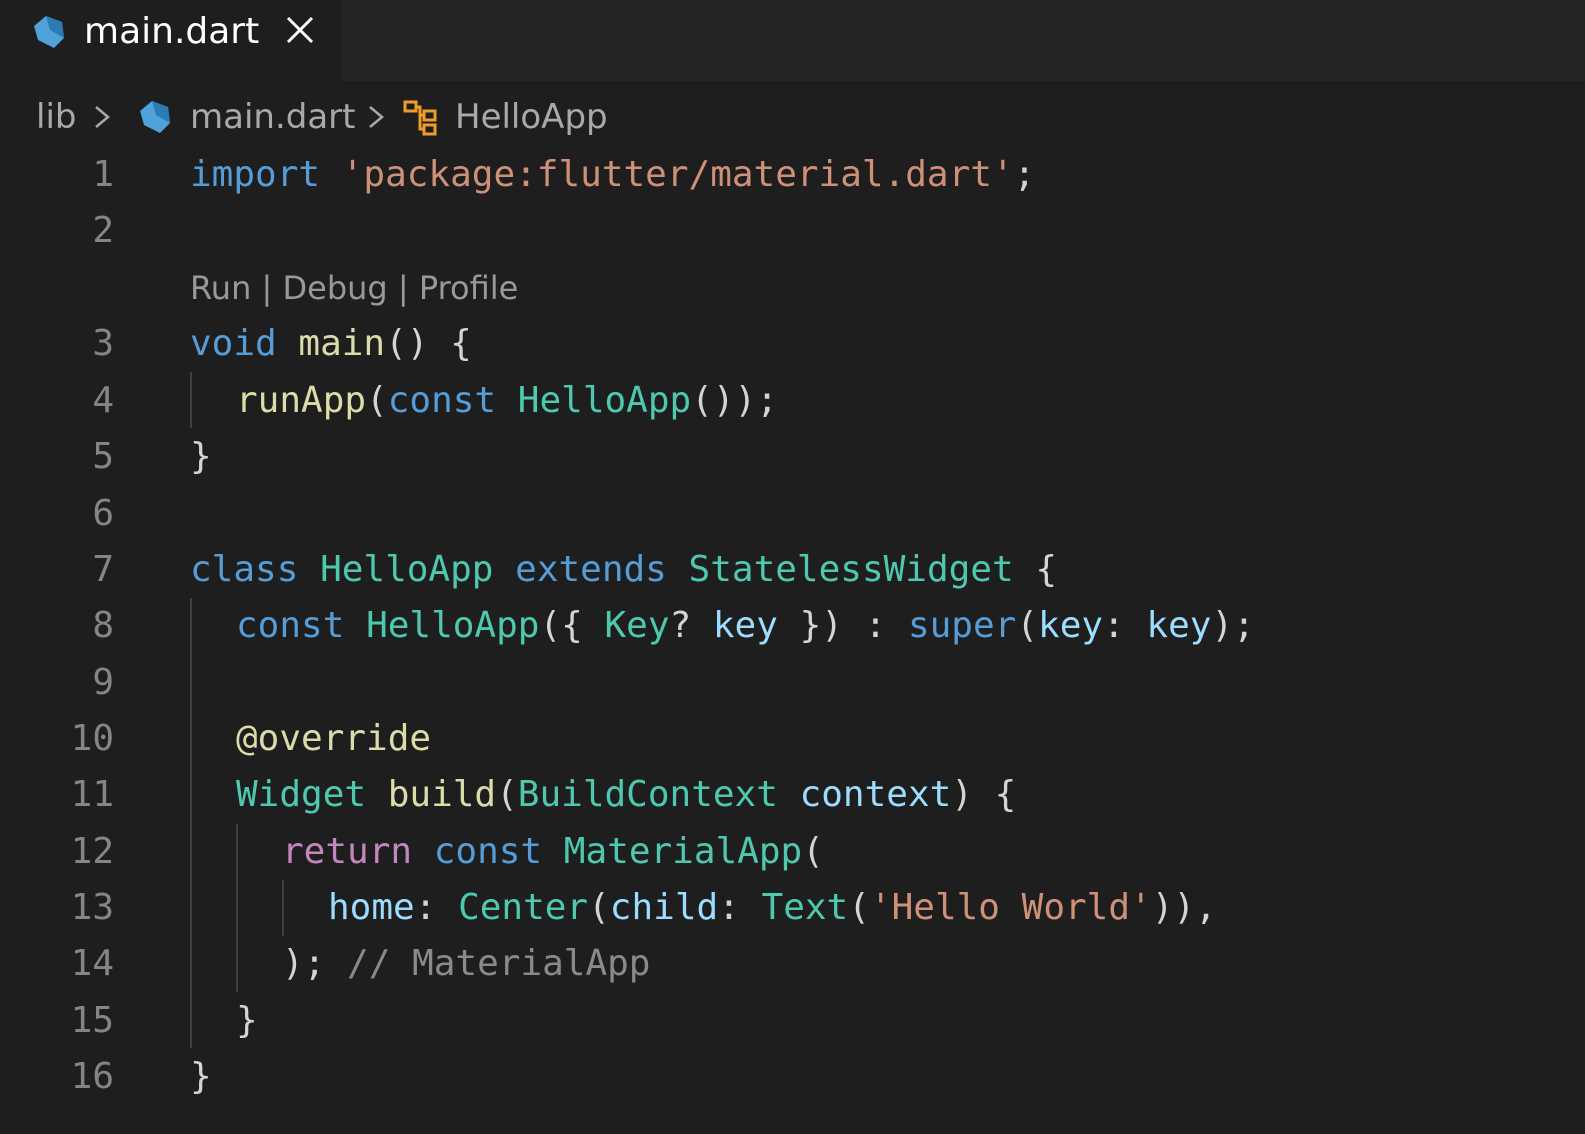 The height and width of the screenshot is (1134, 1585). I want to click on token: BuildContext, so click(647, 794).